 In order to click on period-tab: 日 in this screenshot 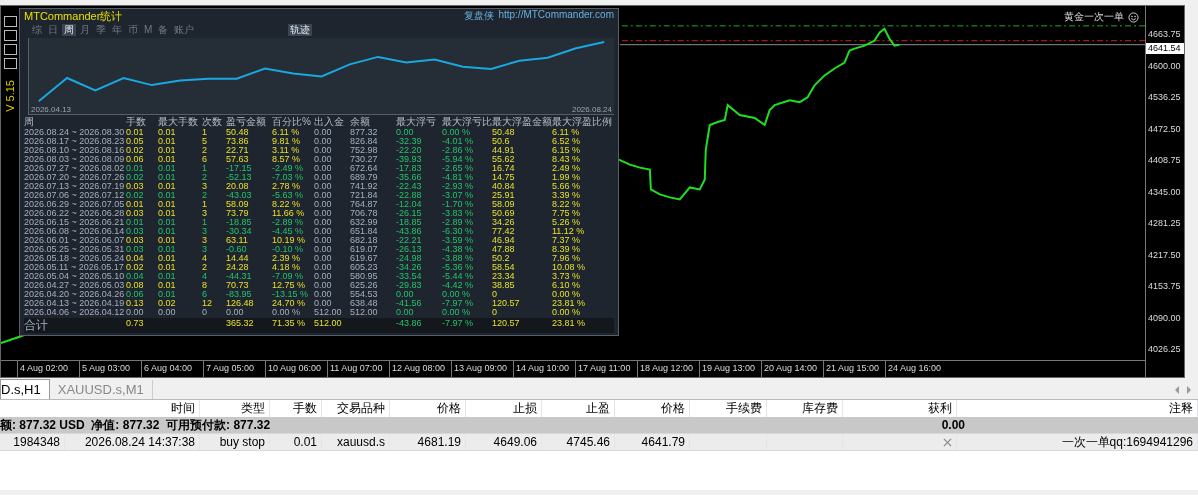, I will do `click(53, 29)`.